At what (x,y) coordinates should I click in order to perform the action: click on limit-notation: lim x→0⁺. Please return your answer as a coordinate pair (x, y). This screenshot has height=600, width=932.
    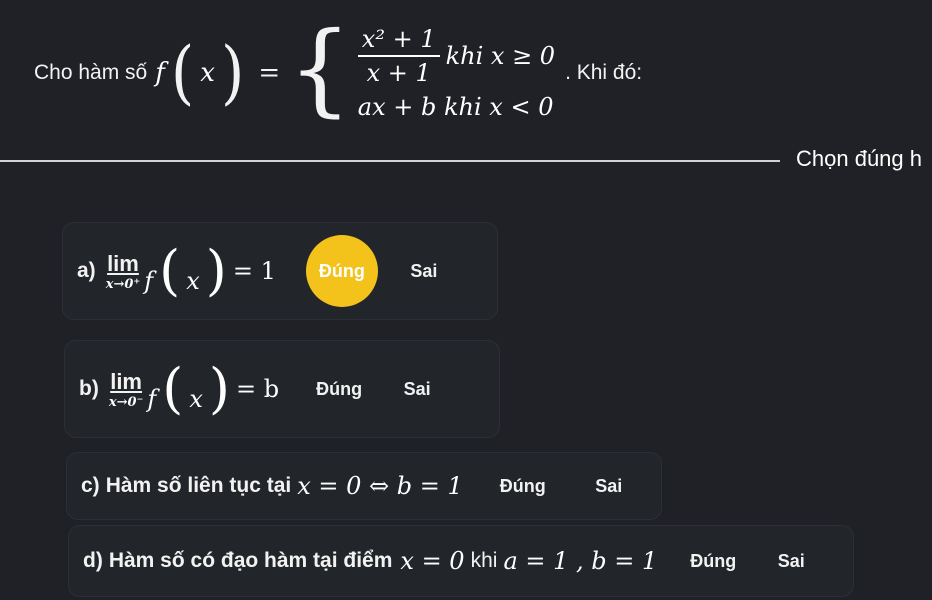
    Looking at the image, I should click on (123, 271).